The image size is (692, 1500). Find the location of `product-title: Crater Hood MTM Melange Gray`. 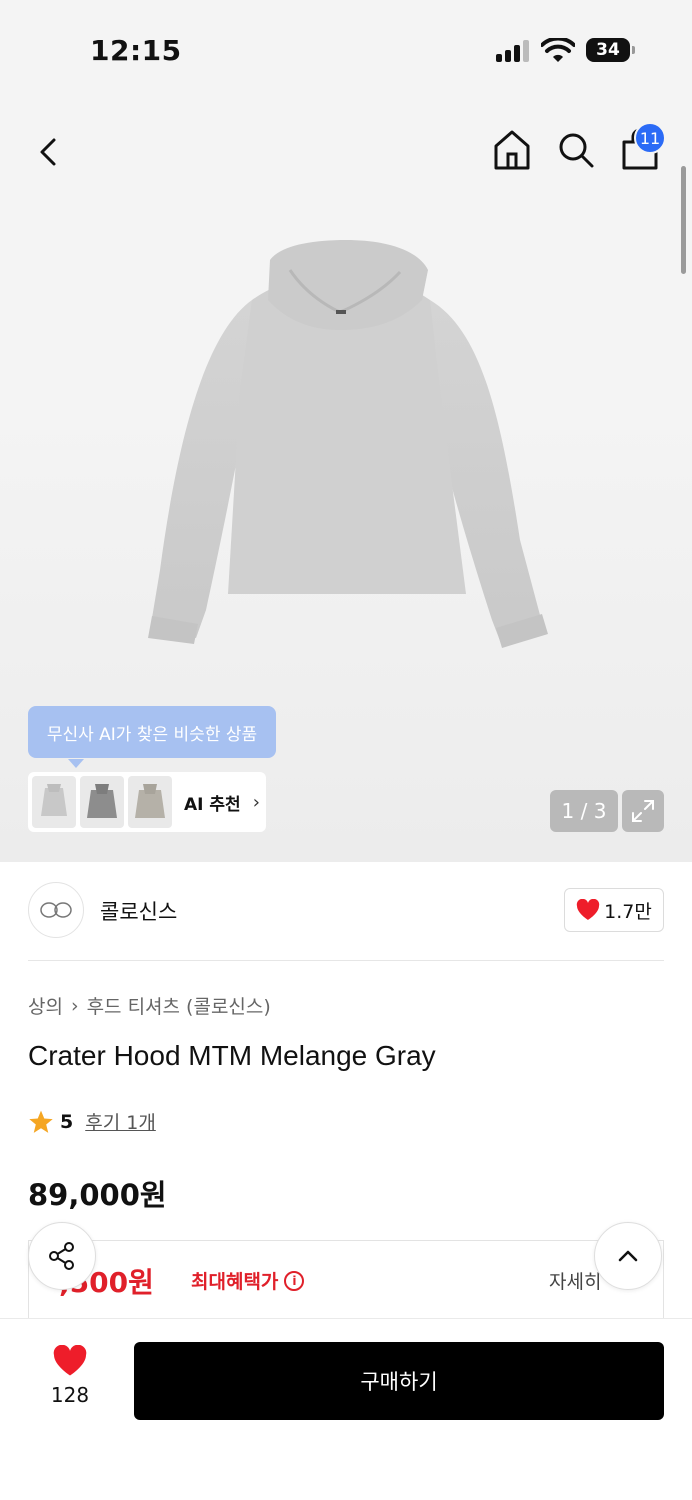

product-title: Crater Hood MTM Melange Gray is located at coordinates (232, 1055).